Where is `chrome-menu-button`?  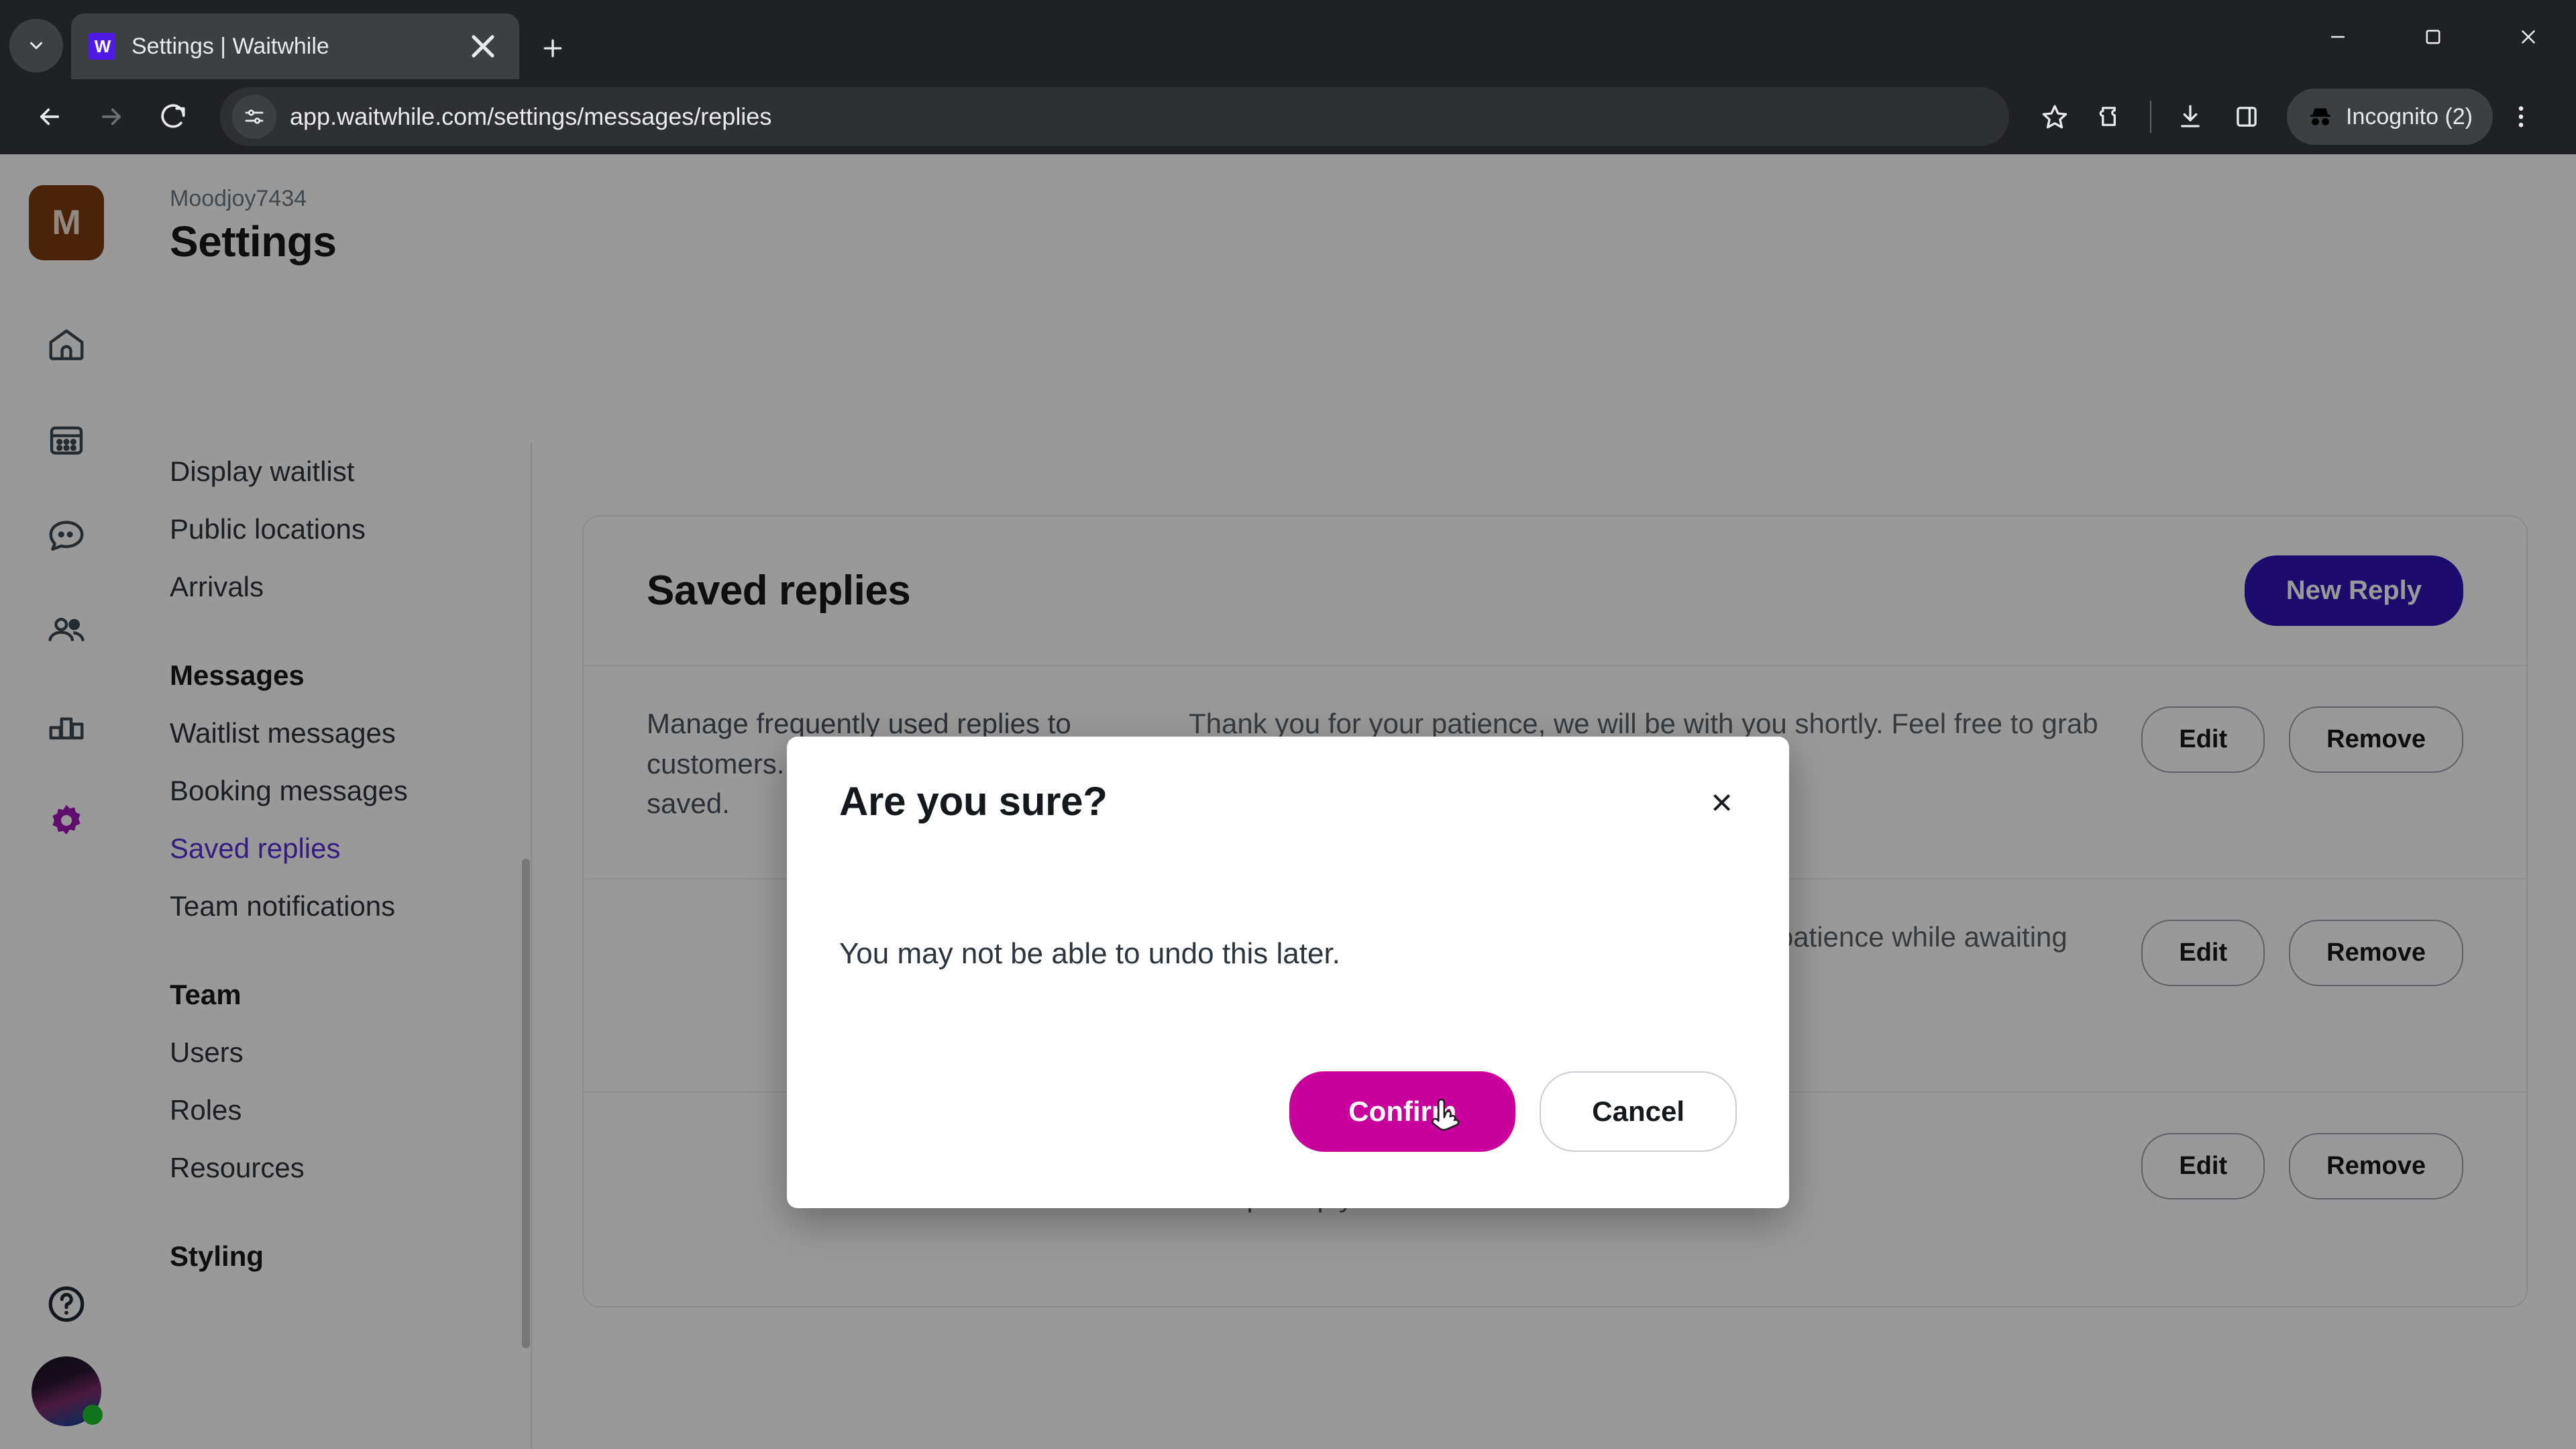
chrome-menu-button is located at coordinates (2521, 117).